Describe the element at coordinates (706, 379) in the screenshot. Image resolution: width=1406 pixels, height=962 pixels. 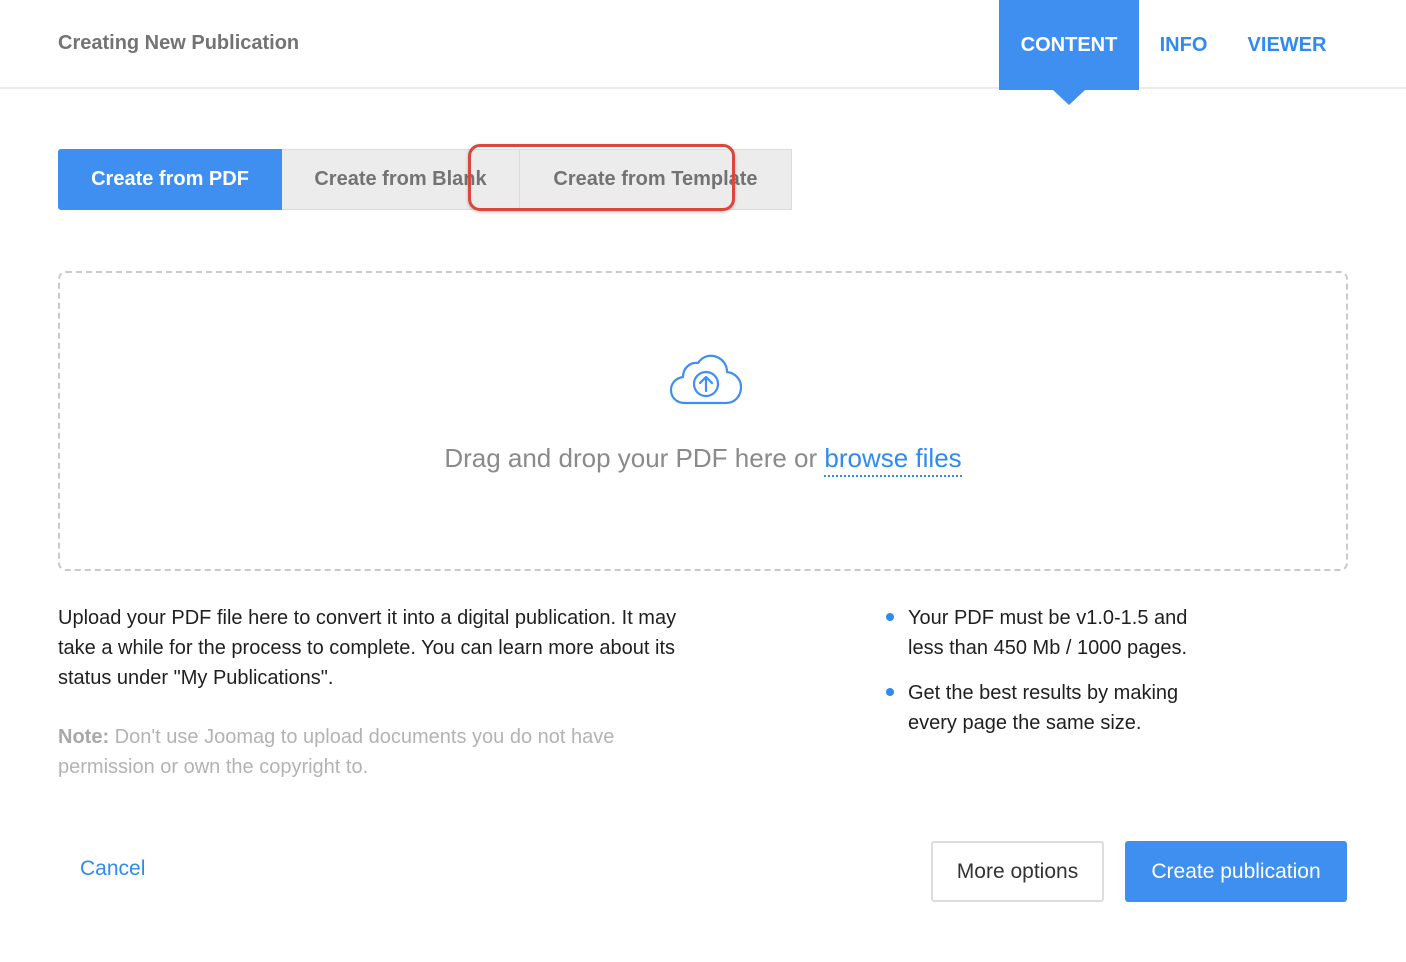
I see `cloud-upload-icon` at that location.